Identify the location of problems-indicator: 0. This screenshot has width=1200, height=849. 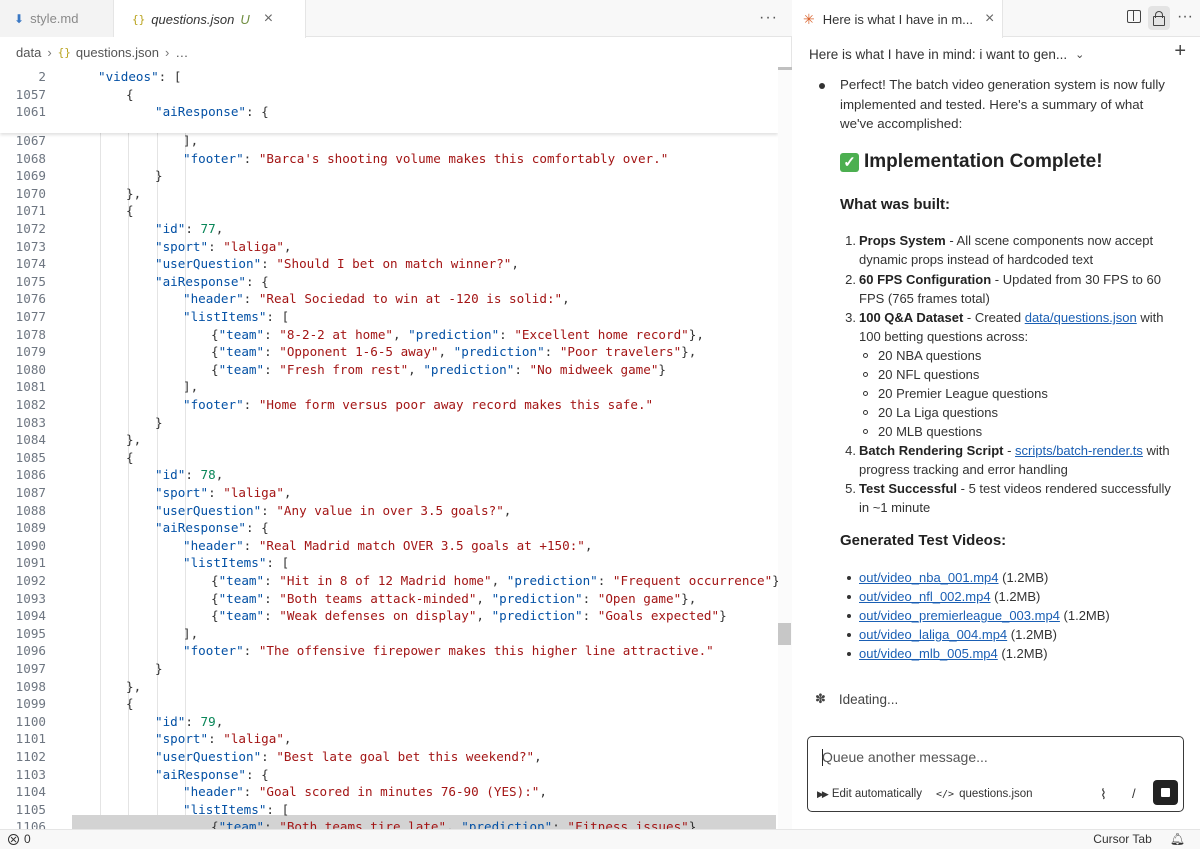
(19, 839).